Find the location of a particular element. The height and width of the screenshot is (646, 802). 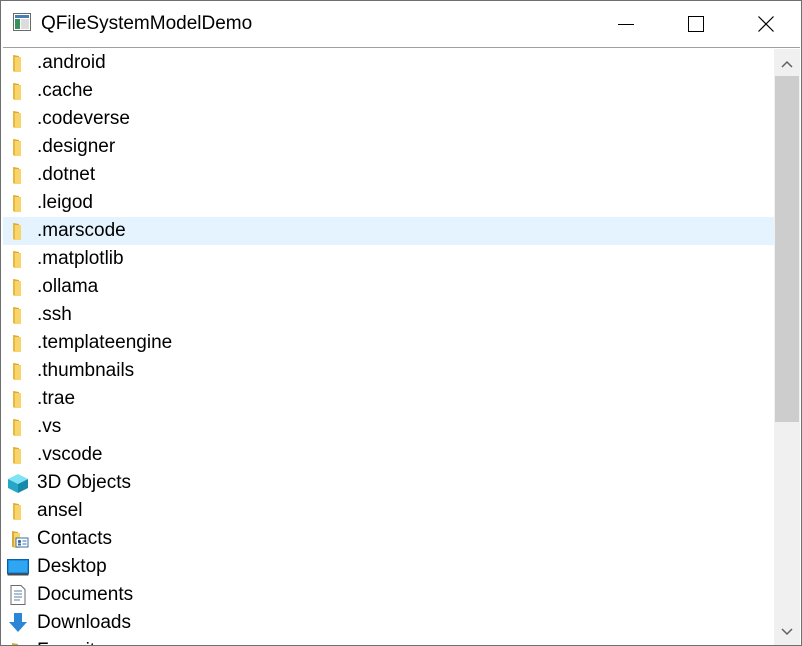

tree-item-label: Favorites is located at coordinates (76, 641).